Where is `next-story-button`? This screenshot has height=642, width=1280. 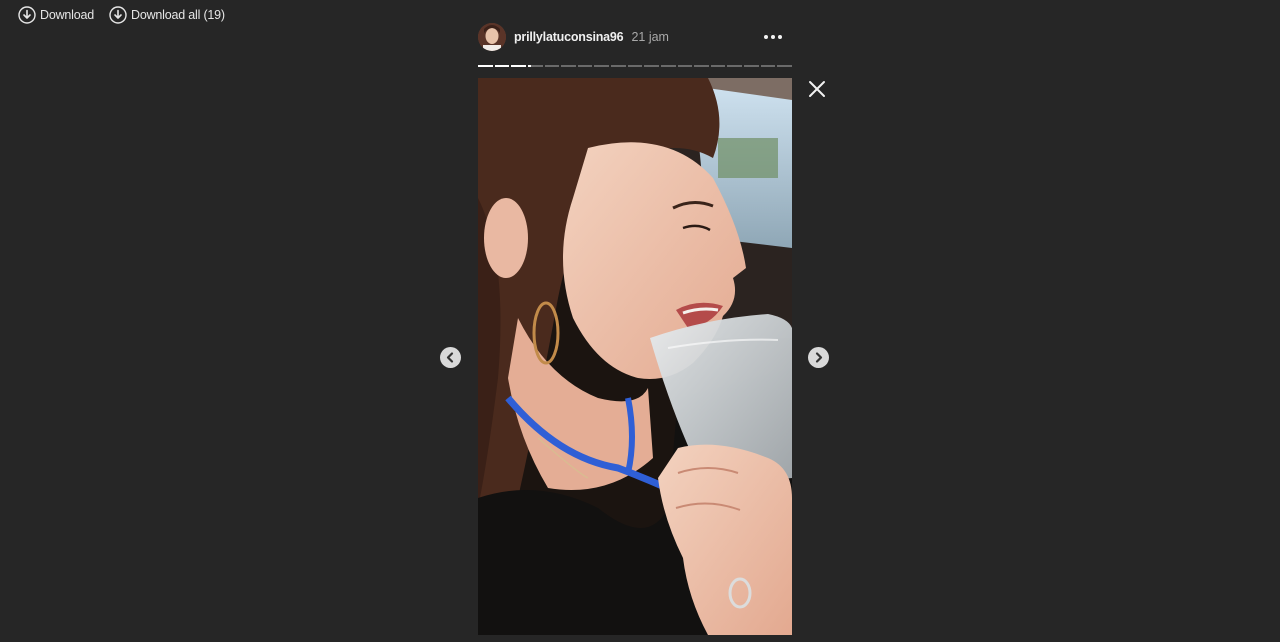
next-story-button is located at coordinates (818, 357).